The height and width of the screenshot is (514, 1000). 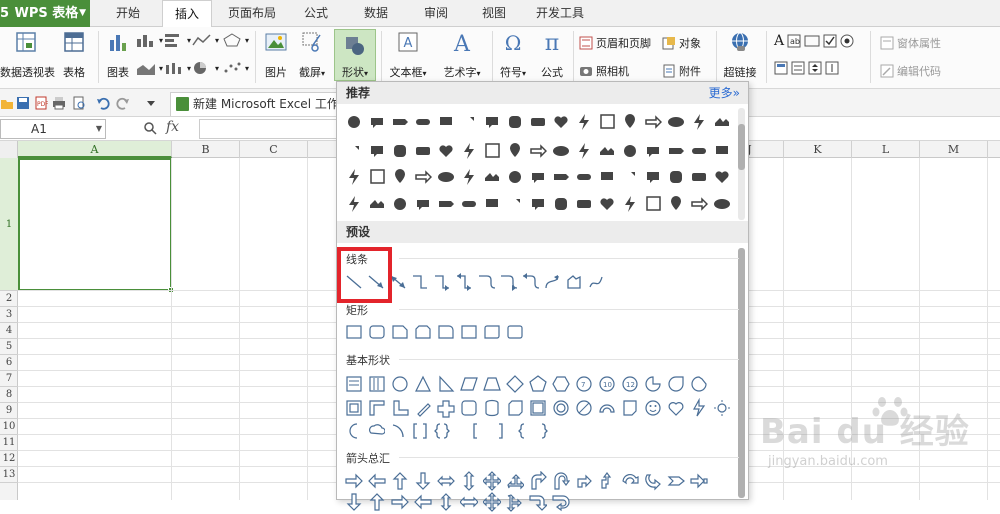 What do you see at coordinates (954, 149) in the screenshot?
I see `column-header-m: M` at bounding box center [954, 149].